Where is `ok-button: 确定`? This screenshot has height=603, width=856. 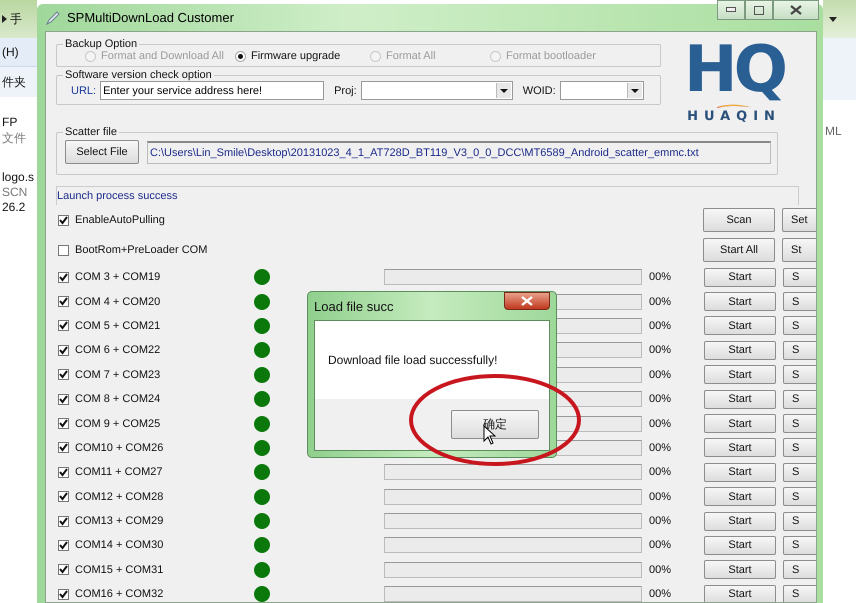 ok-button: 确定 is located at coordinates (495, 424).